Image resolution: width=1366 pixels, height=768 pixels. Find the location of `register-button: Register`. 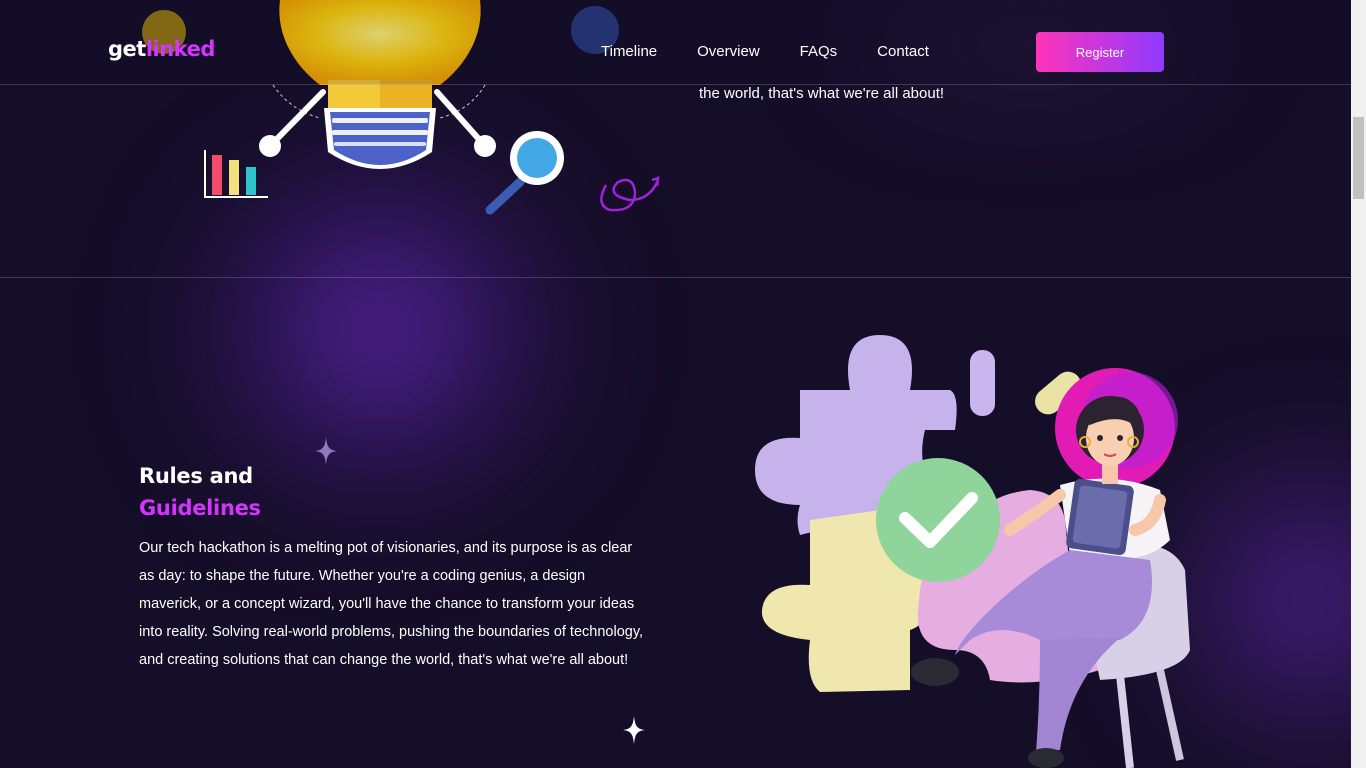

register-button: Register is located at coordinates (1100, 52).